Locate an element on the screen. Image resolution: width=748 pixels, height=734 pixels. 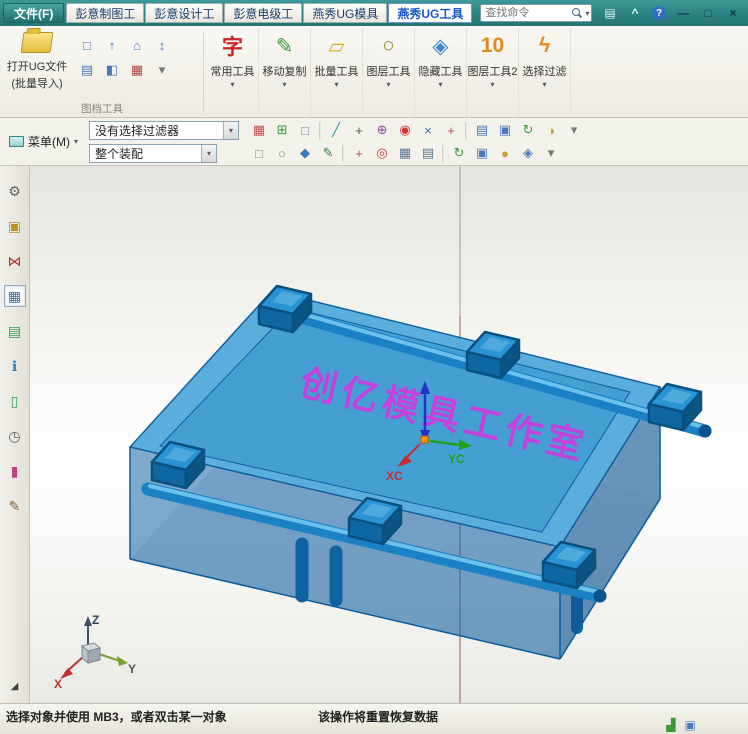
lasso-select-icon: ○ is located at coordinates (282, 153).